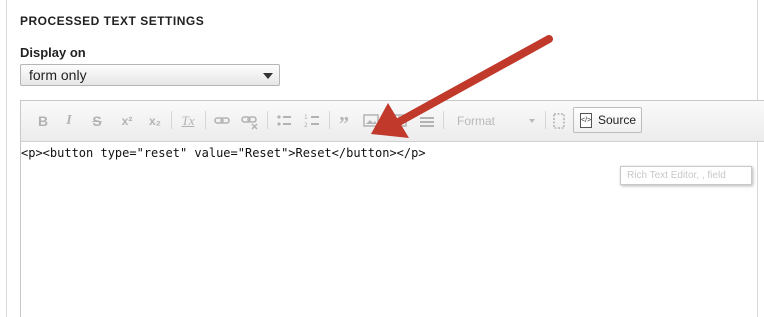  Describe the element at coordinates (306, 117) in the screenshot. I see `svg-text: 1` at that location.